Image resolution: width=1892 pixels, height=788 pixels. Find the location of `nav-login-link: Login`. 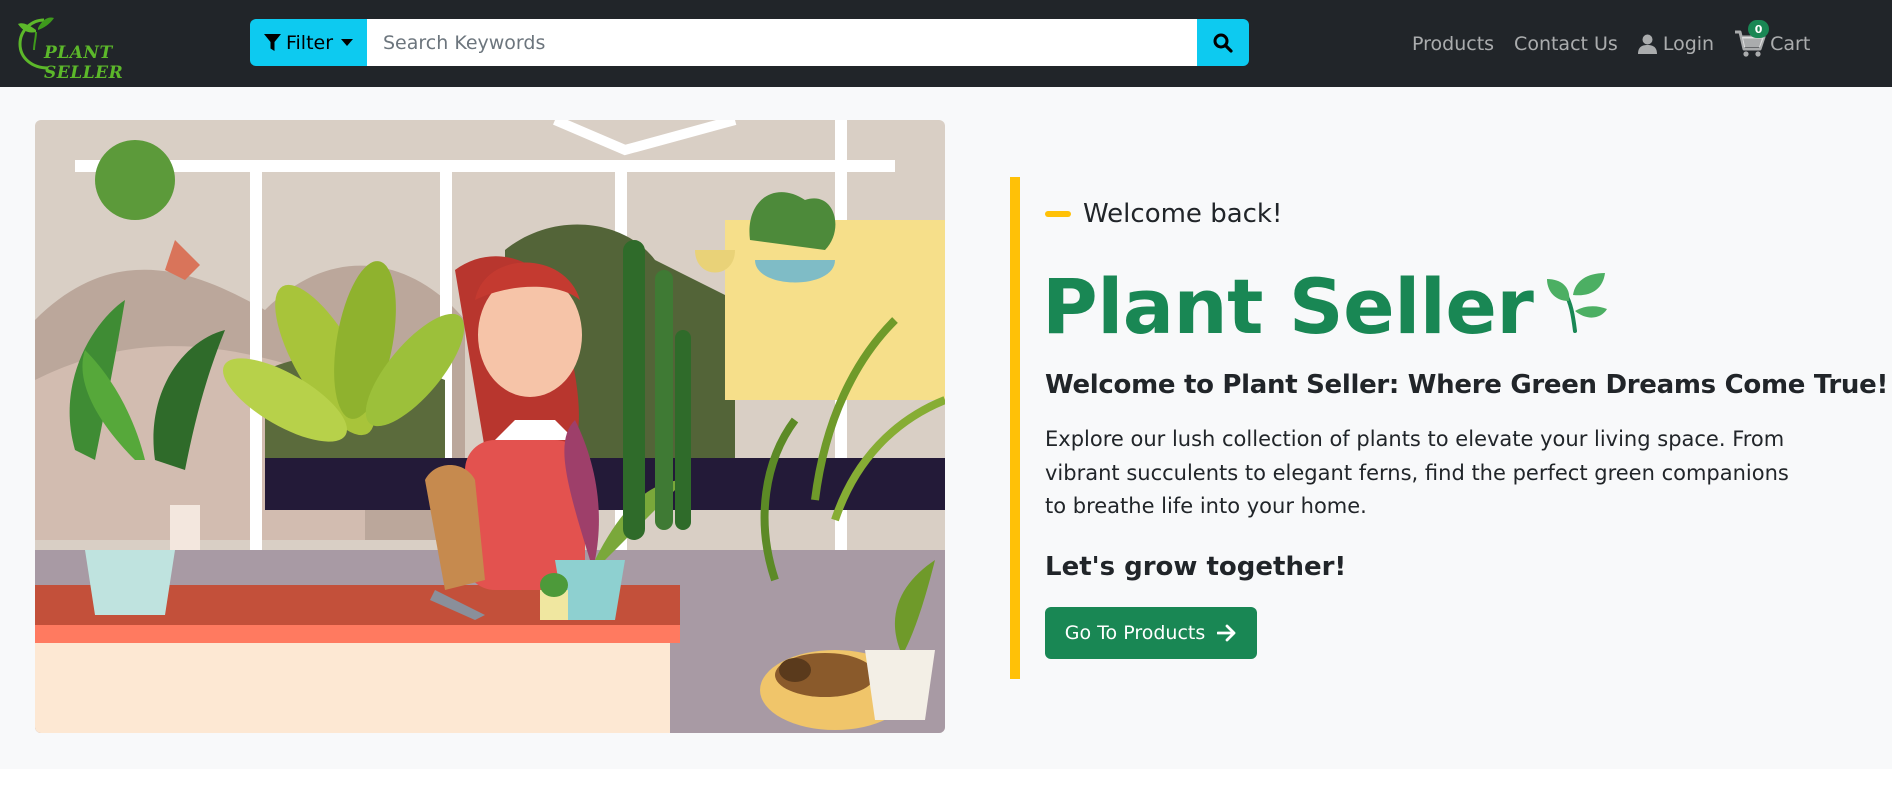

nav-login-link: Login is located at coordinates (1676, 44).